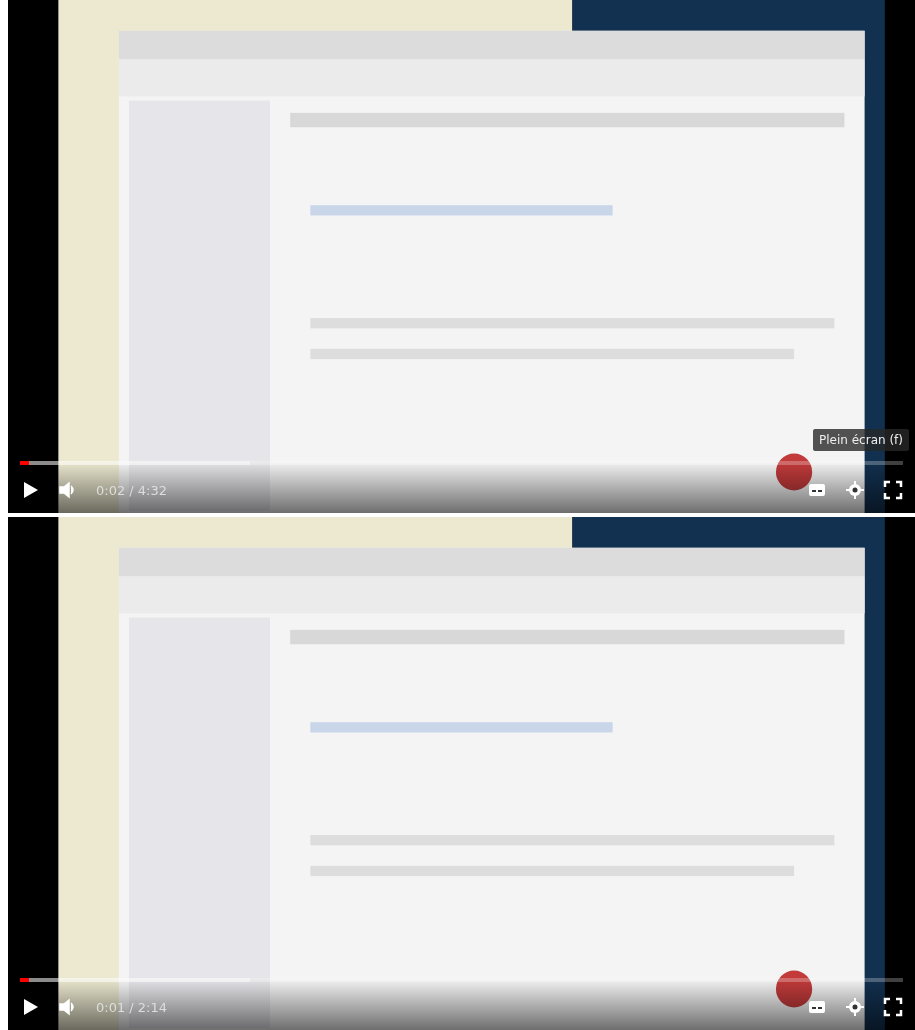 The height and width of the screenshot is (1030, 915). Describe the element at coordinates (861, 440) in the screenshot. I see `tooltip: Plein écran (f)` at that location.